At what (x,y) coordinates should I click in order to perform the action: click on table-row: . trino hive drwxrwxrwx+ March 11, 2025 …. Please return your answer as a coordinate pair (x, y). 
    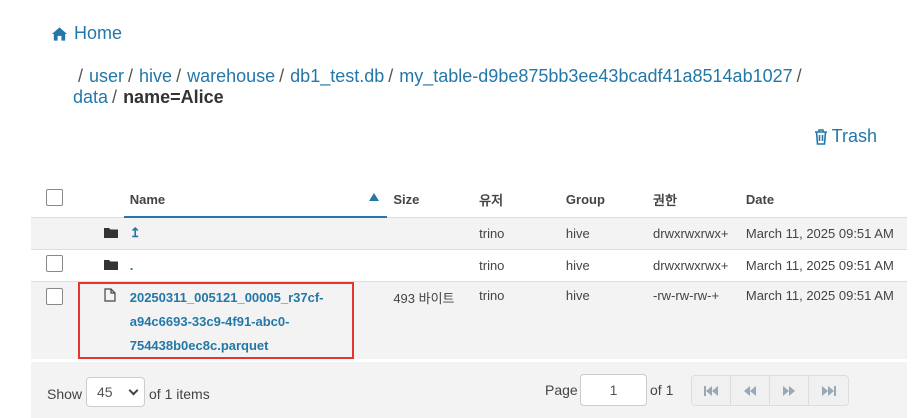
    Looking at the image, I should click on (469, 264).